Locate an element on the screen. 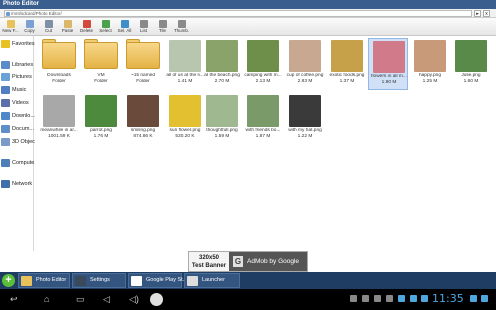 This screenshot has width=496, height=310. file-item-parrot: parrot.png 1.76 M is located at coordinates (101, 119).